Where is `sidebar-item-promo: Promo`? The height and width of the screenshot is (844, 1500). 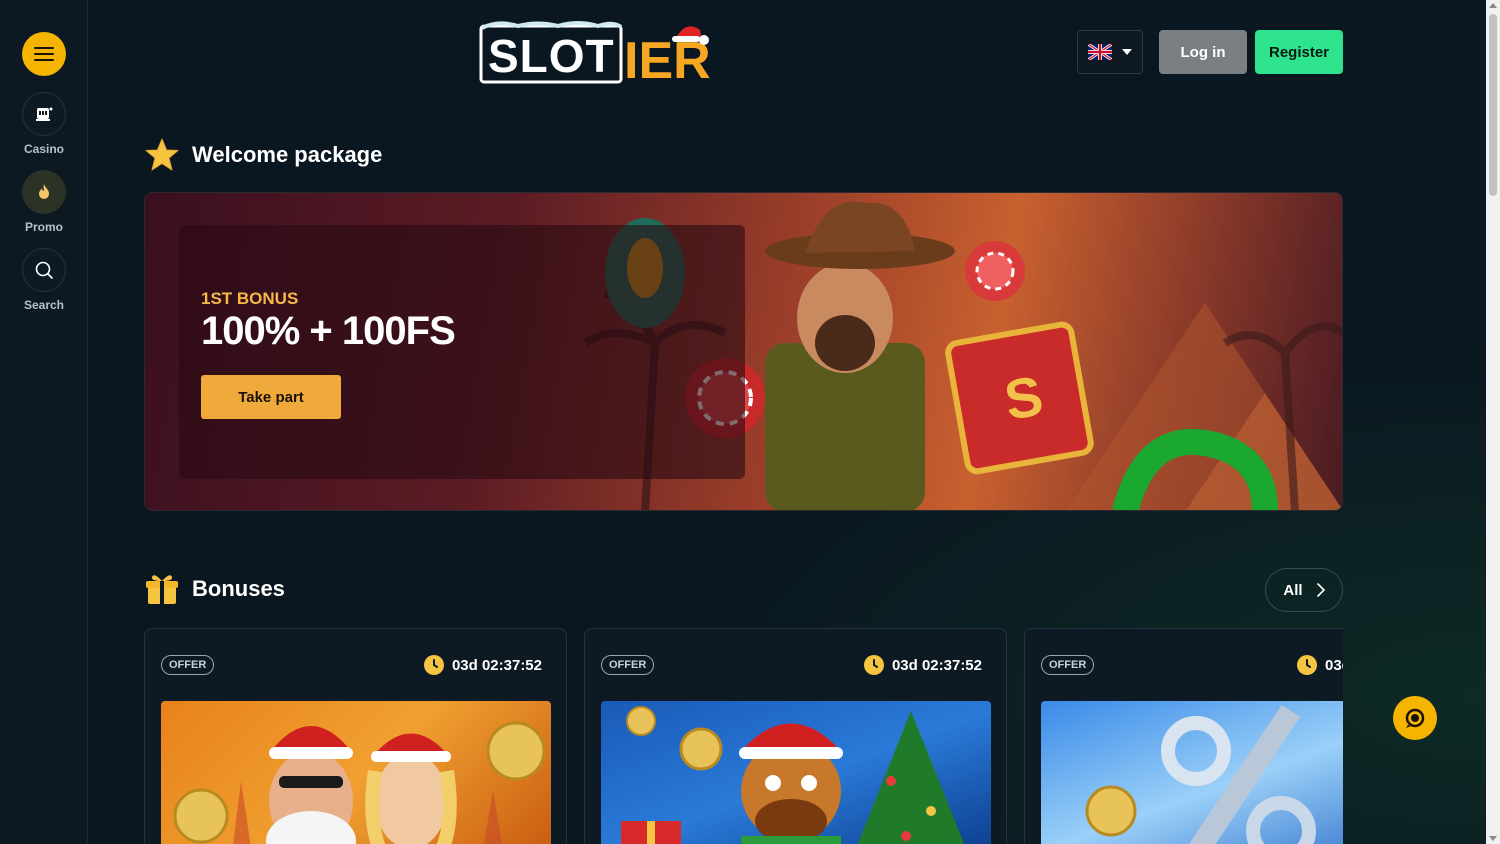
sidebar-item-promo: Promo is located at coordinates (44, 202).